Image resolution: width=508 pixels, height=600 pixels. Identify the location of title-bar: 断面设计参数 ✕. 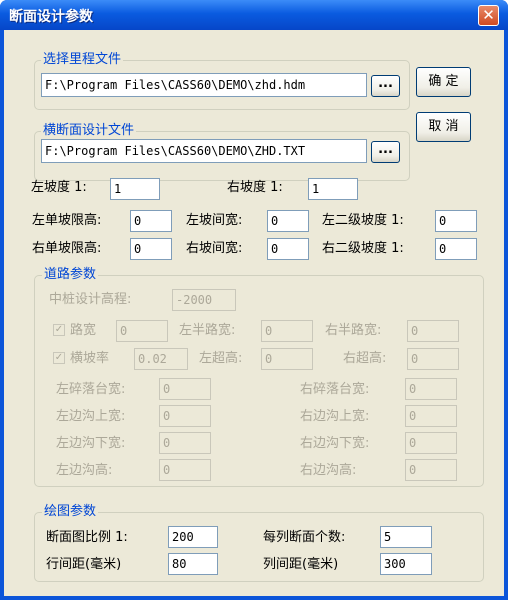
(254, 15).